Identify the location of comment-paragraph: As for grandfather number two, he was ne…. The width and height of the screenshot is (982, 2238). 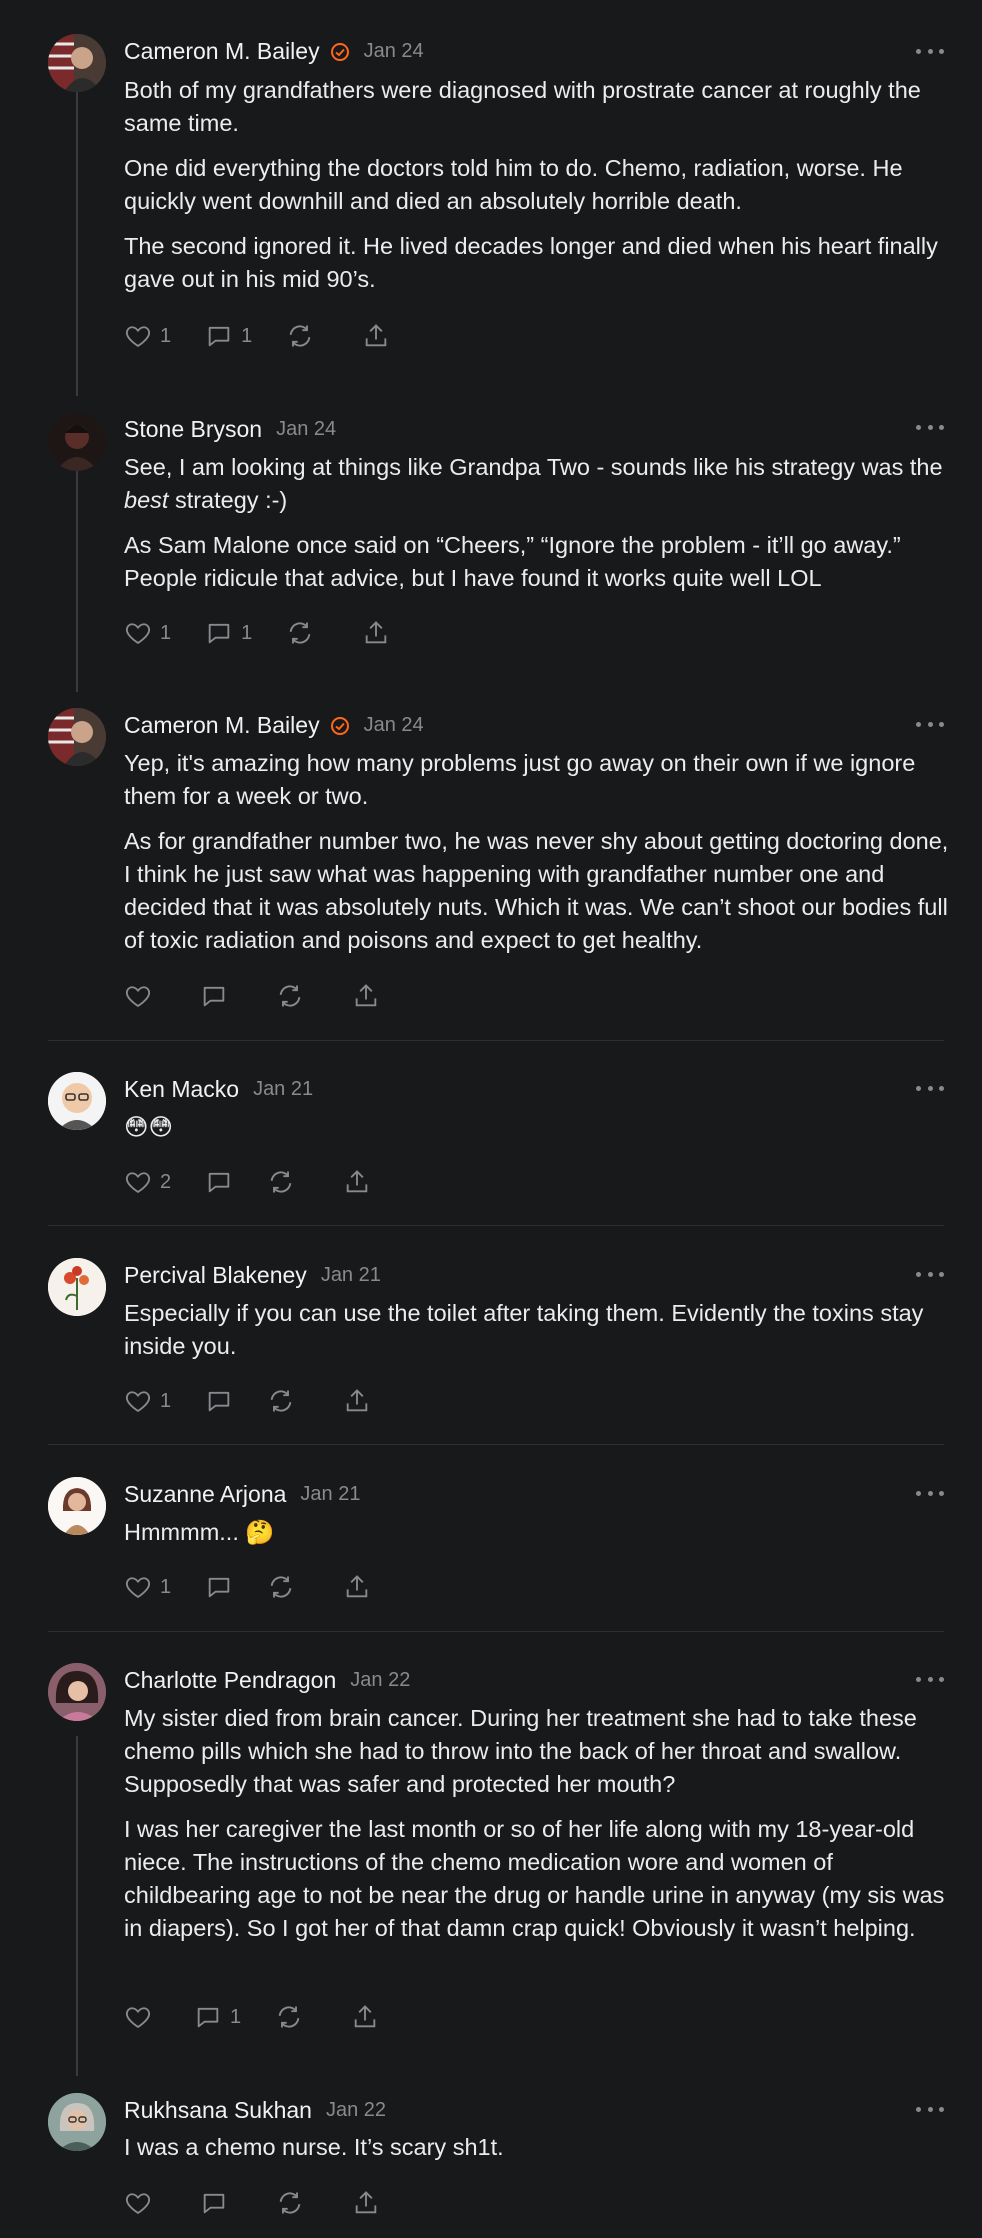
(536, 890).